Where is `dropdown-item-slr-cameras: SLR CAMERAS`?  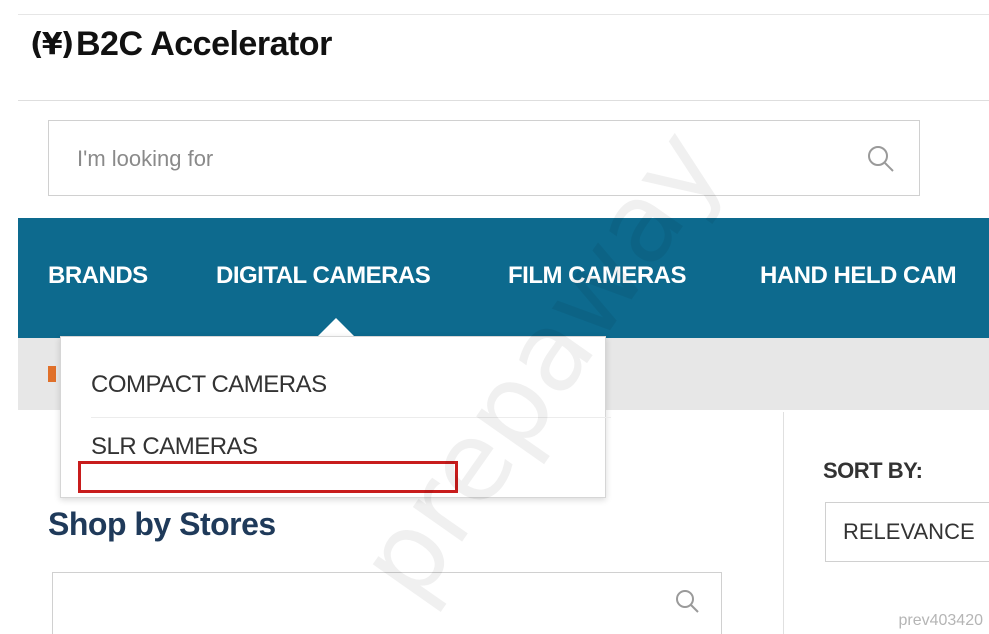
dropdown-item-slr-cameras: SLR CAMERAS is located at coordinates (174, 447).